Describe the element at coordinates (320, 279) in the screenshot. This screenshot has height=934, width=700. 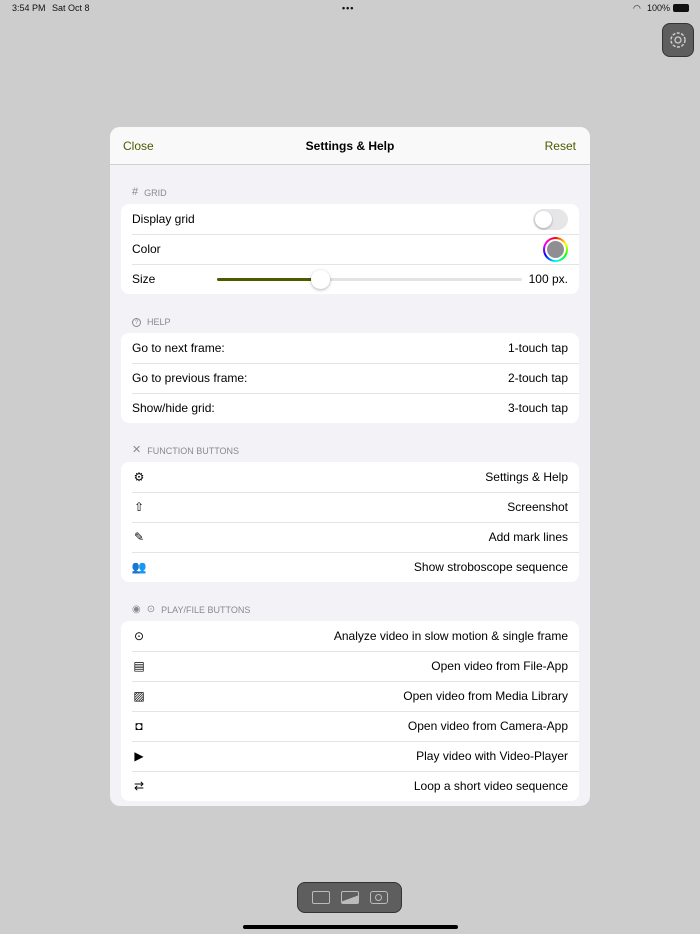
I see `slider-thumb` at that location.